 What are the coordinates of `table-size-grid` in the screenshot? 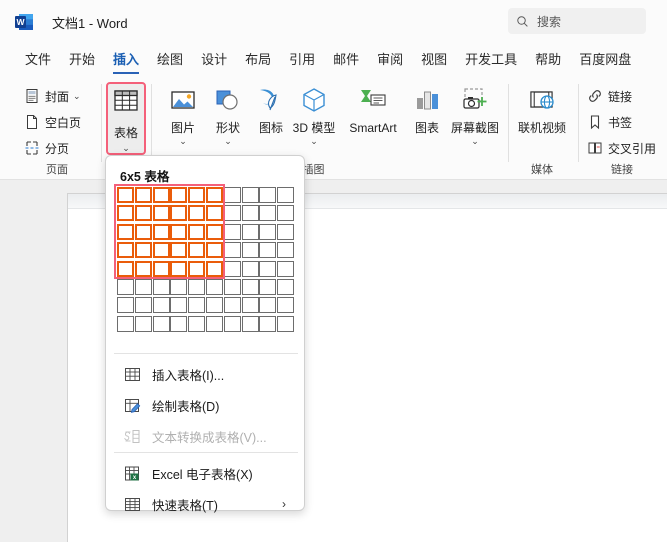 It's located at (204, 259).